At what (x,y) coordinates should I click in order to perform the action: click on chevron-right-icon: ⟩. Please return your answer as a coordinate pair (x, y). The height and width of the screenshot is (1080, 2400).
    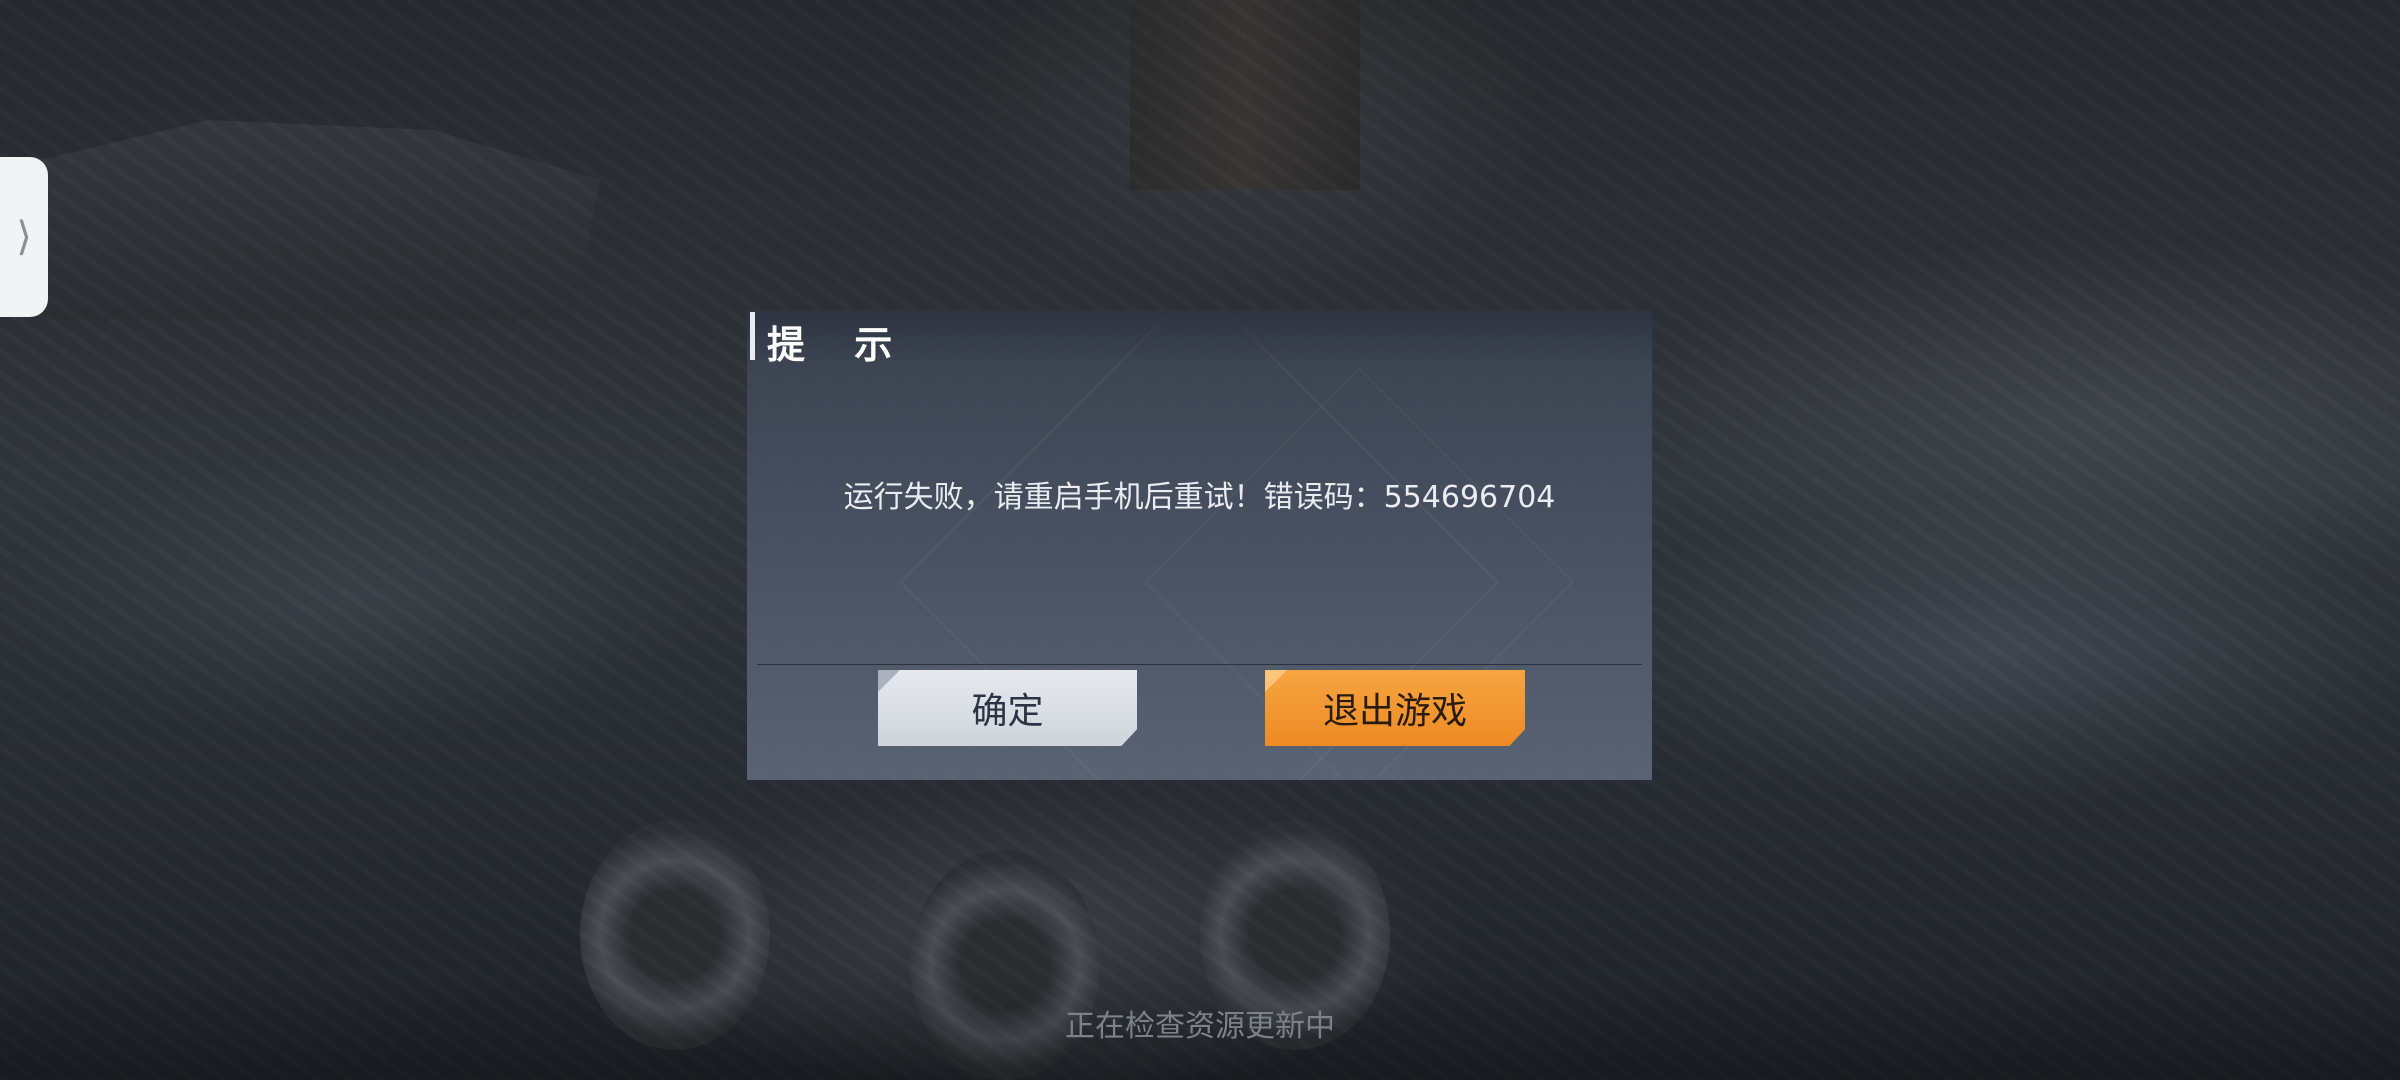
    Looking at the image, I should click on (24, 237).